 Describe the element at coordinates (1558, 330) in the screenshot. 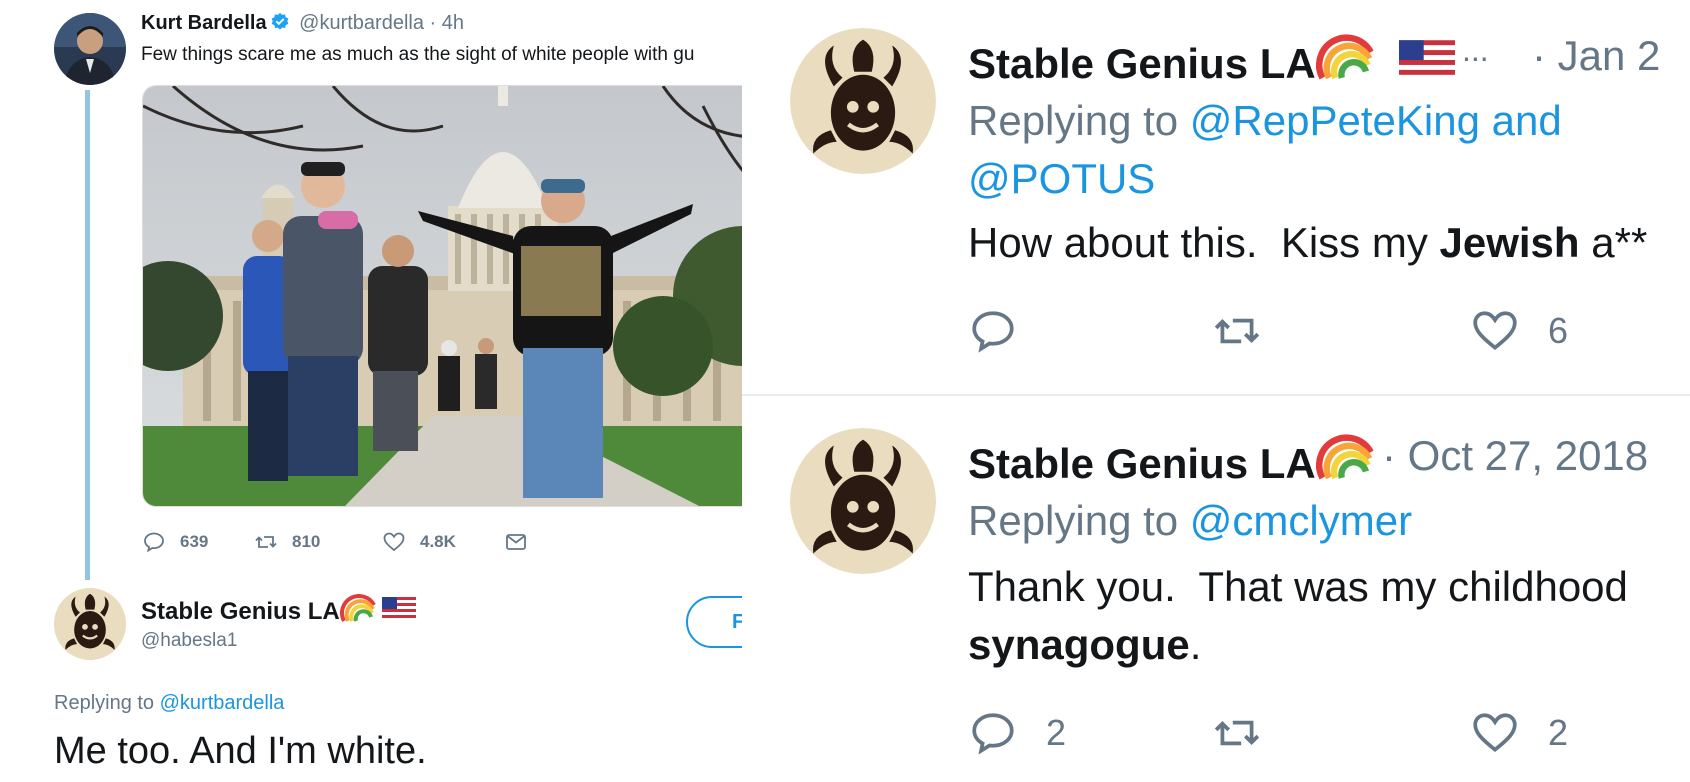

I see `like-count-1: 6` at that location.